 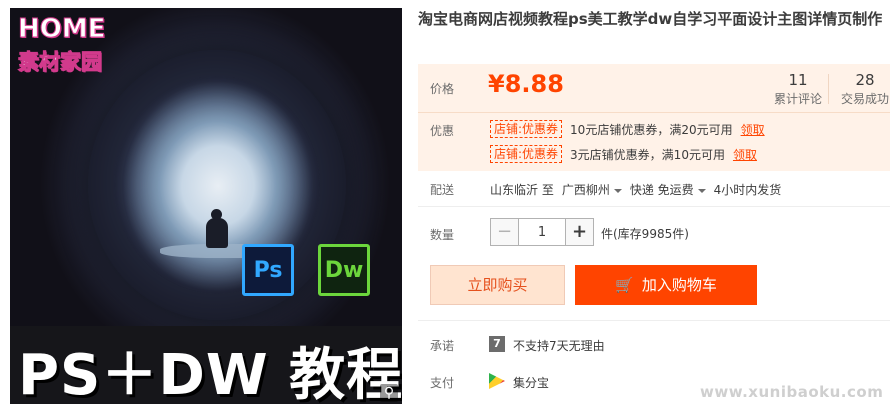 I want to click on ship-to-select: 广西柳州, so click(x=592, y=189).